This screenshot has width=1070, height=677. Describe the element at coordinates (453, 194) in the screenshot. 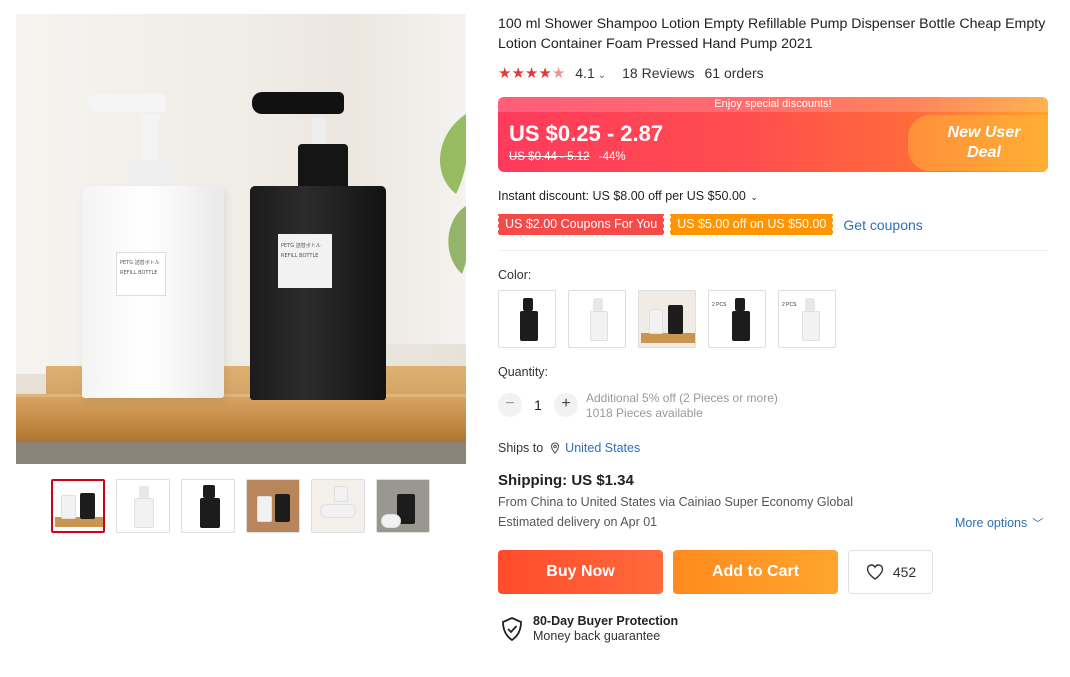

I see `plant-leaf-decoration` at that location.